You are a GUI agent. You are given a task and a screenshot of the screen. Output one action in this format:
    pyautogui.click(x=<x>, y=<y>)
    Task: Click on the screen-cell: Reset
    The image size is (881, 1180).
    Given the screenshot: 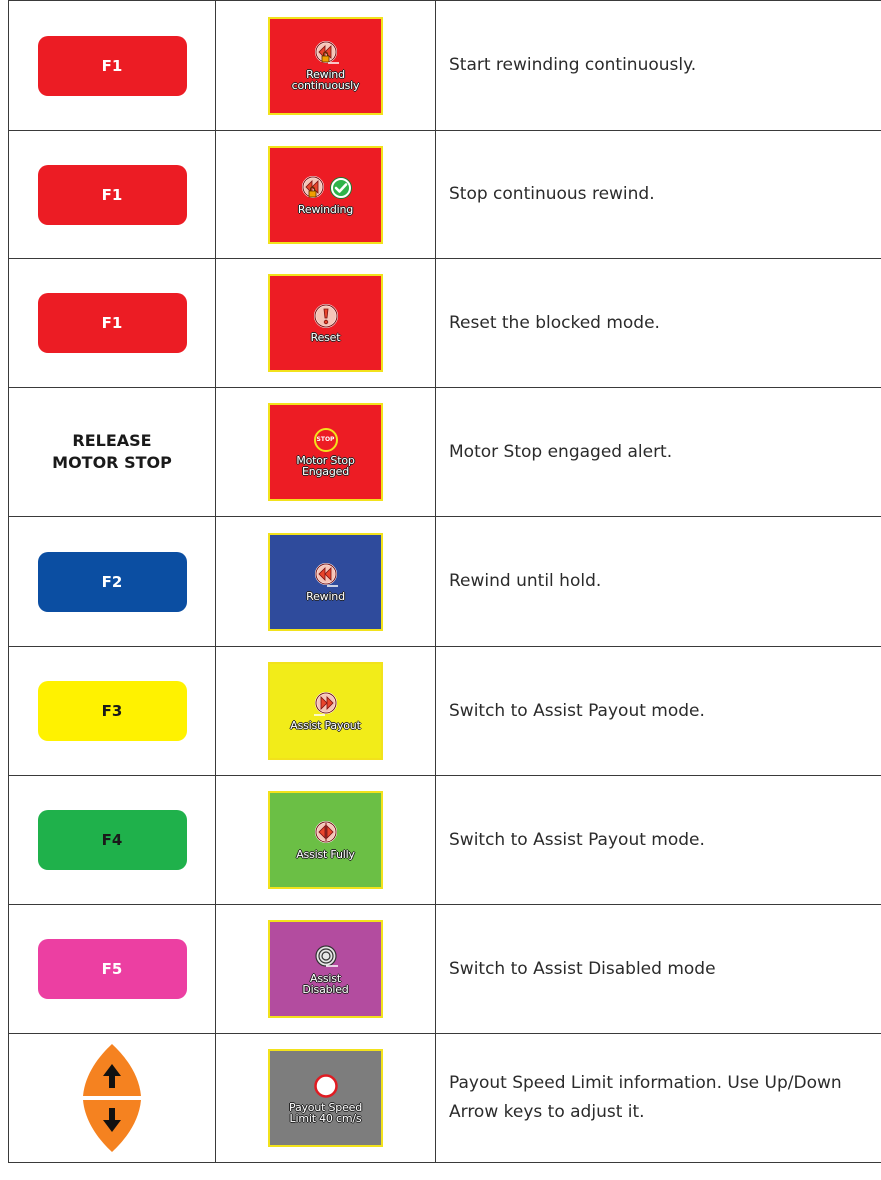 What is the action you would take?
    pyautogui.click(x=325, y=323)
    